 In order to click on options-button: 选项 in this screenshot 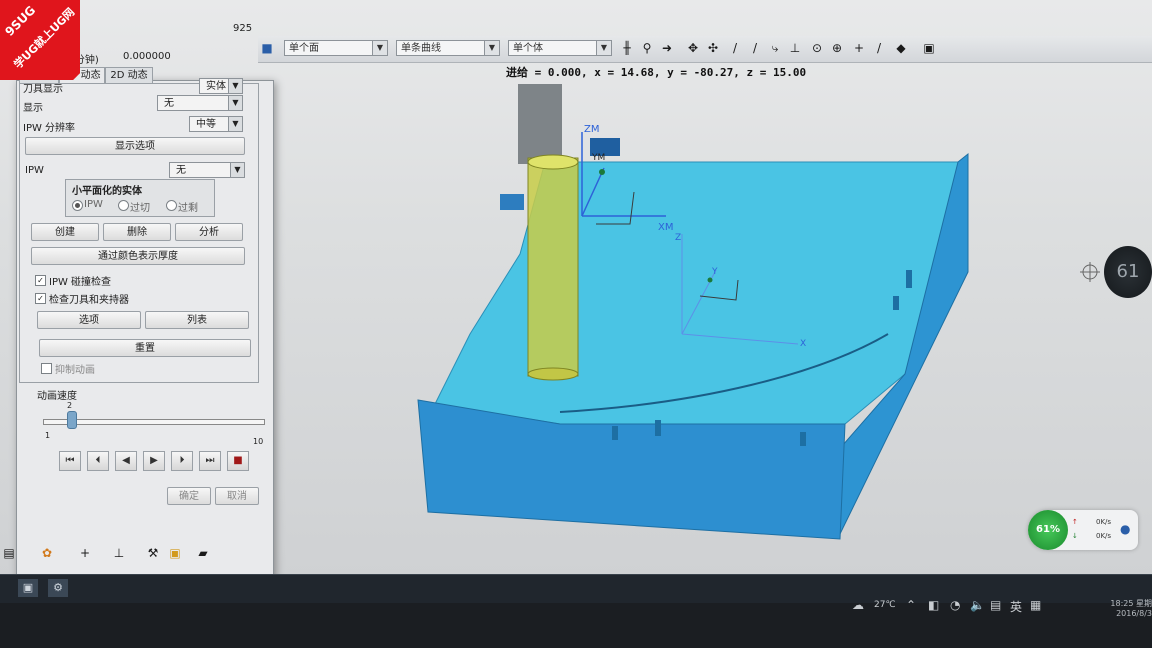, I will do `click(89, 320)`.